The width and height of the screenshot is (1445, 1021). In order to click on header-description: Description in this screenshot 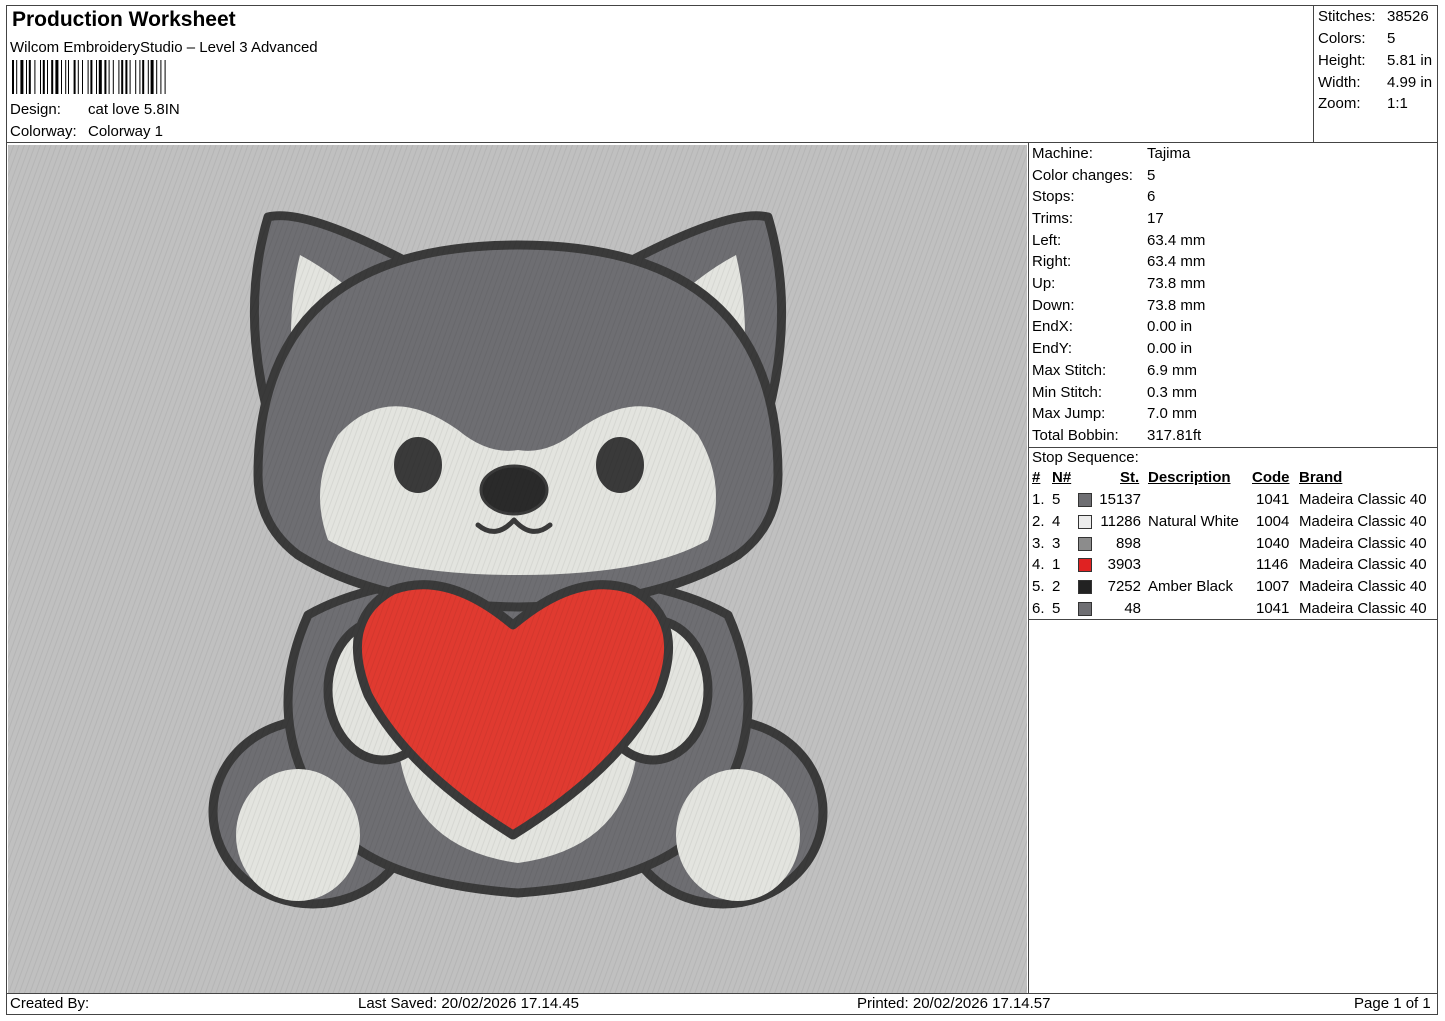, I will do `click(1189, 477)`.